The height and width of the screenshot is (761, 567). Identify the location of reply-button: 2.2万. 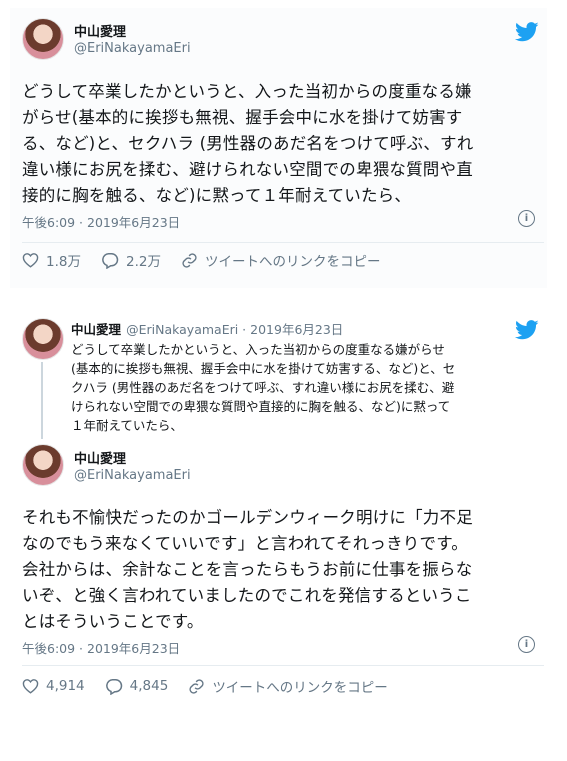
(131, 260).